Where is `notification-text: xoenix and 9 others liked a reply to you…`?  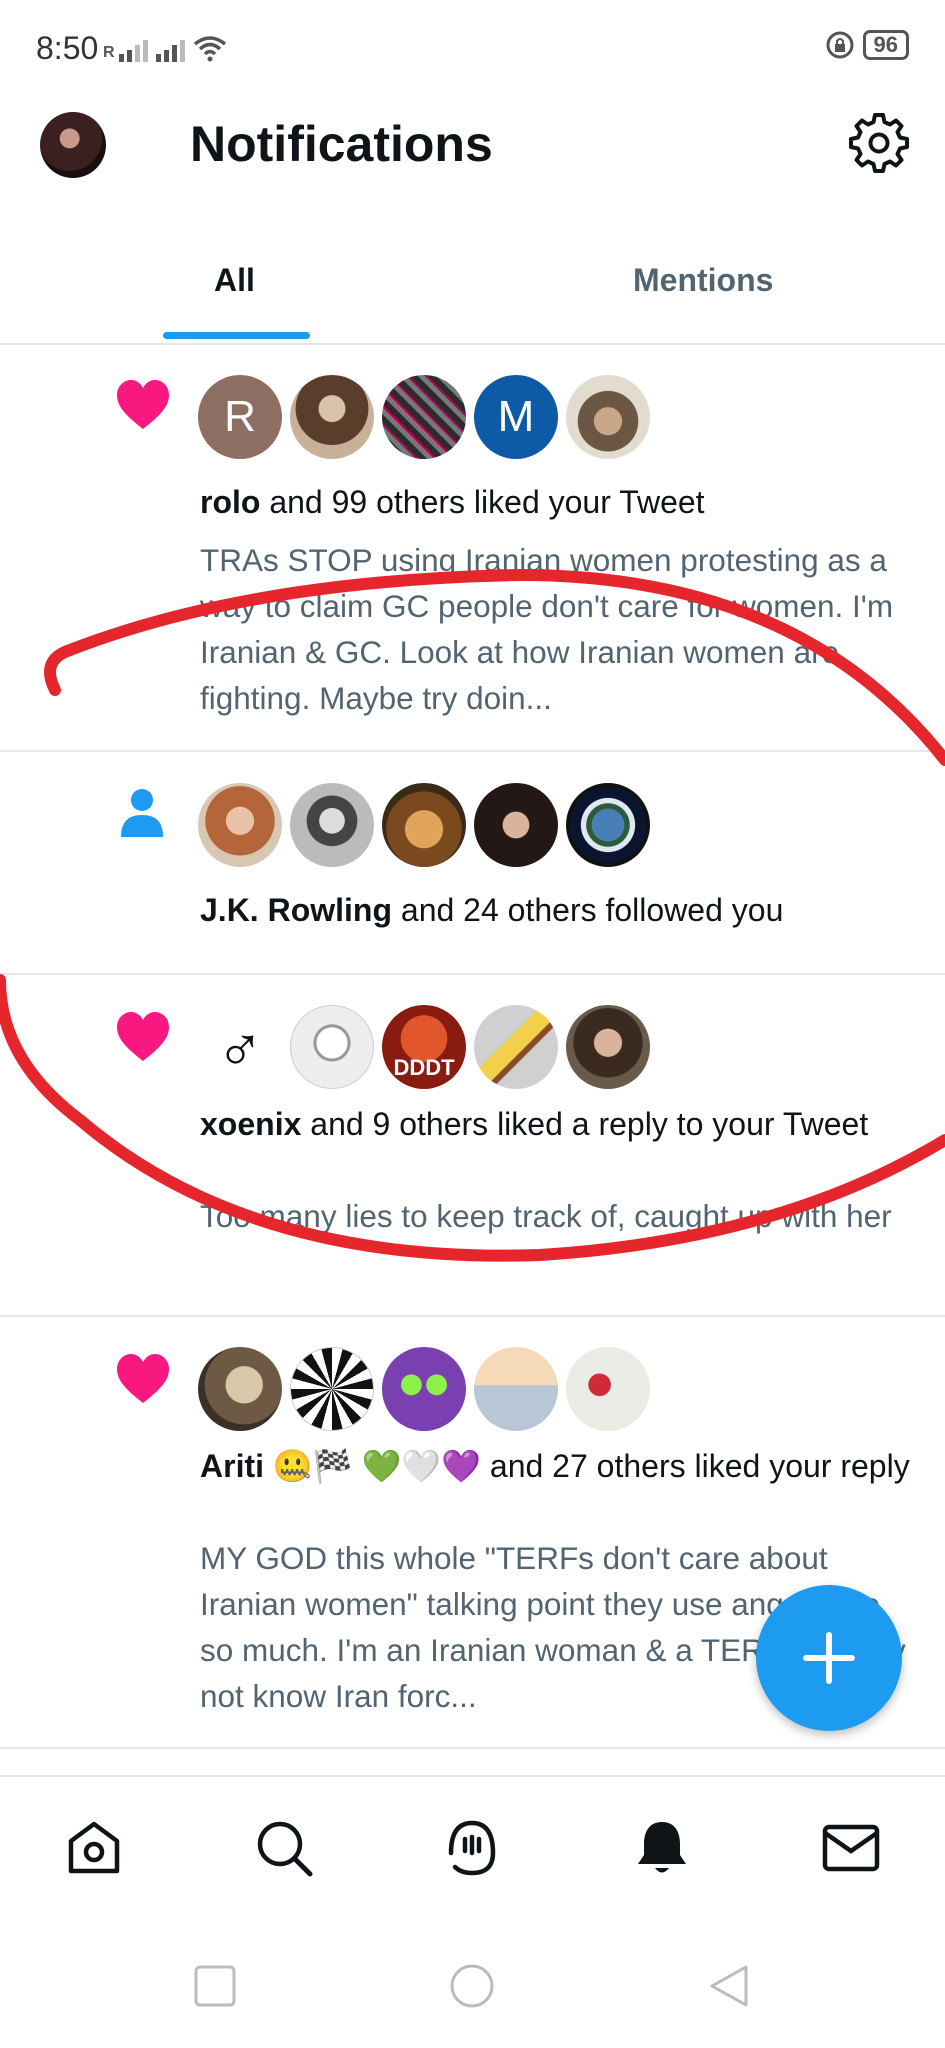 notification-text: xoenix and 9 others liked a reply to you… is located at coordinates (560, 1124).